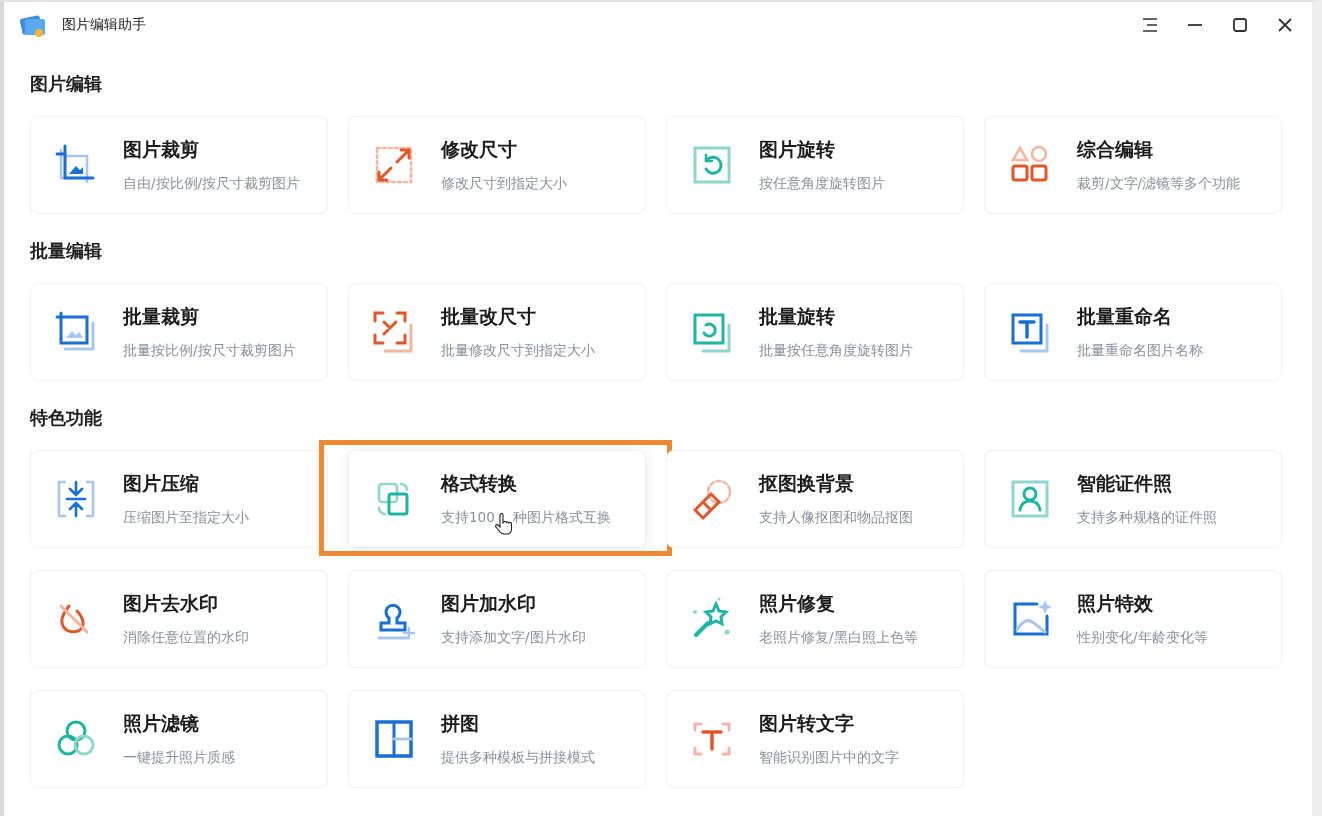  I want to click on card-description: 种图片格式互换, so click(561, 518).